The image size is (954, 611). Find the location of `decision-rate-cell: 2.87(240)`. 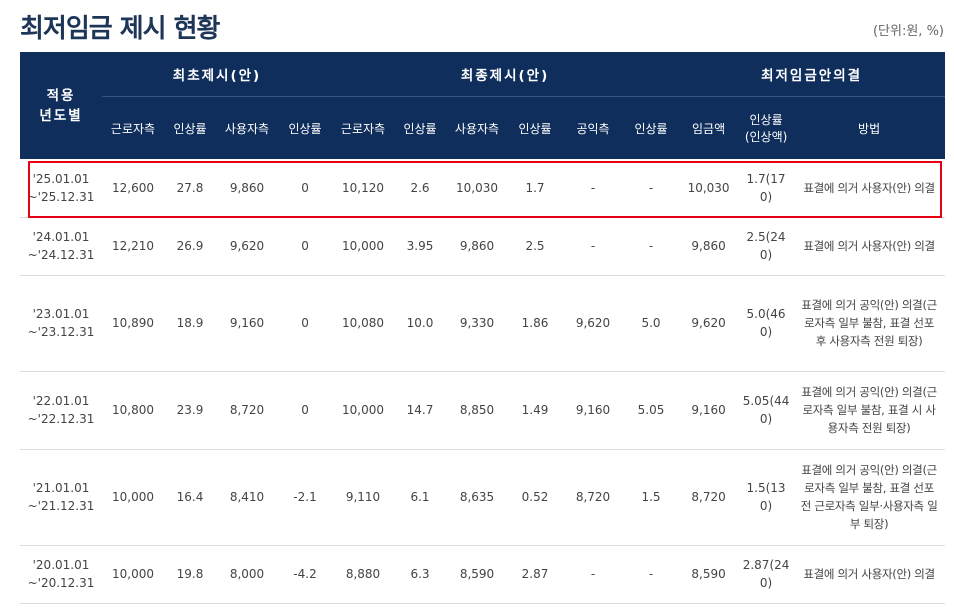

decision-rate-cell: 2.87(240) is located at coordinates (766, 574).